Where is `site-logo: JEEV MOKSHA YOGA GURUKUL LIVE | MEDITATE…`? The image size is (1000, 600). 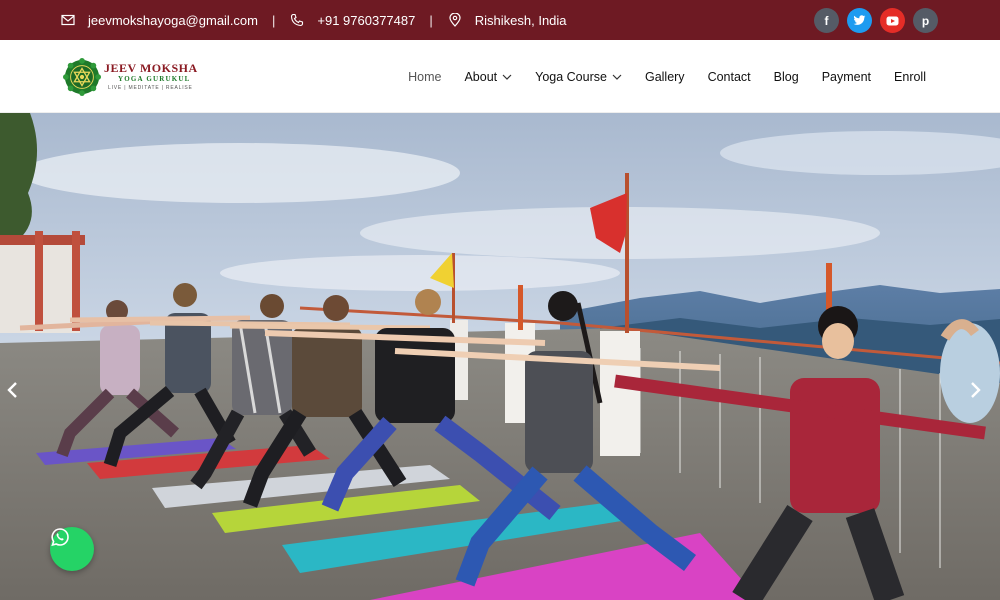 site-logo: JEEV MOKSHA YOGA GURUKUL LIVE | MEDITATE… is located at coordinates (130, 77).